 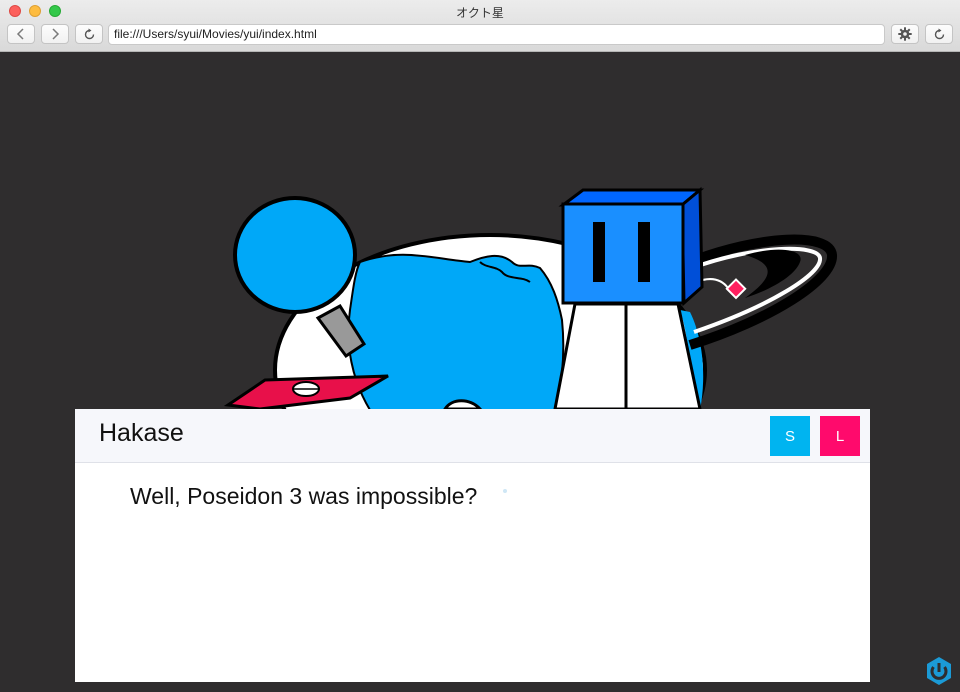 I want to click on power-logo-icon, so click(x=939, y=671).